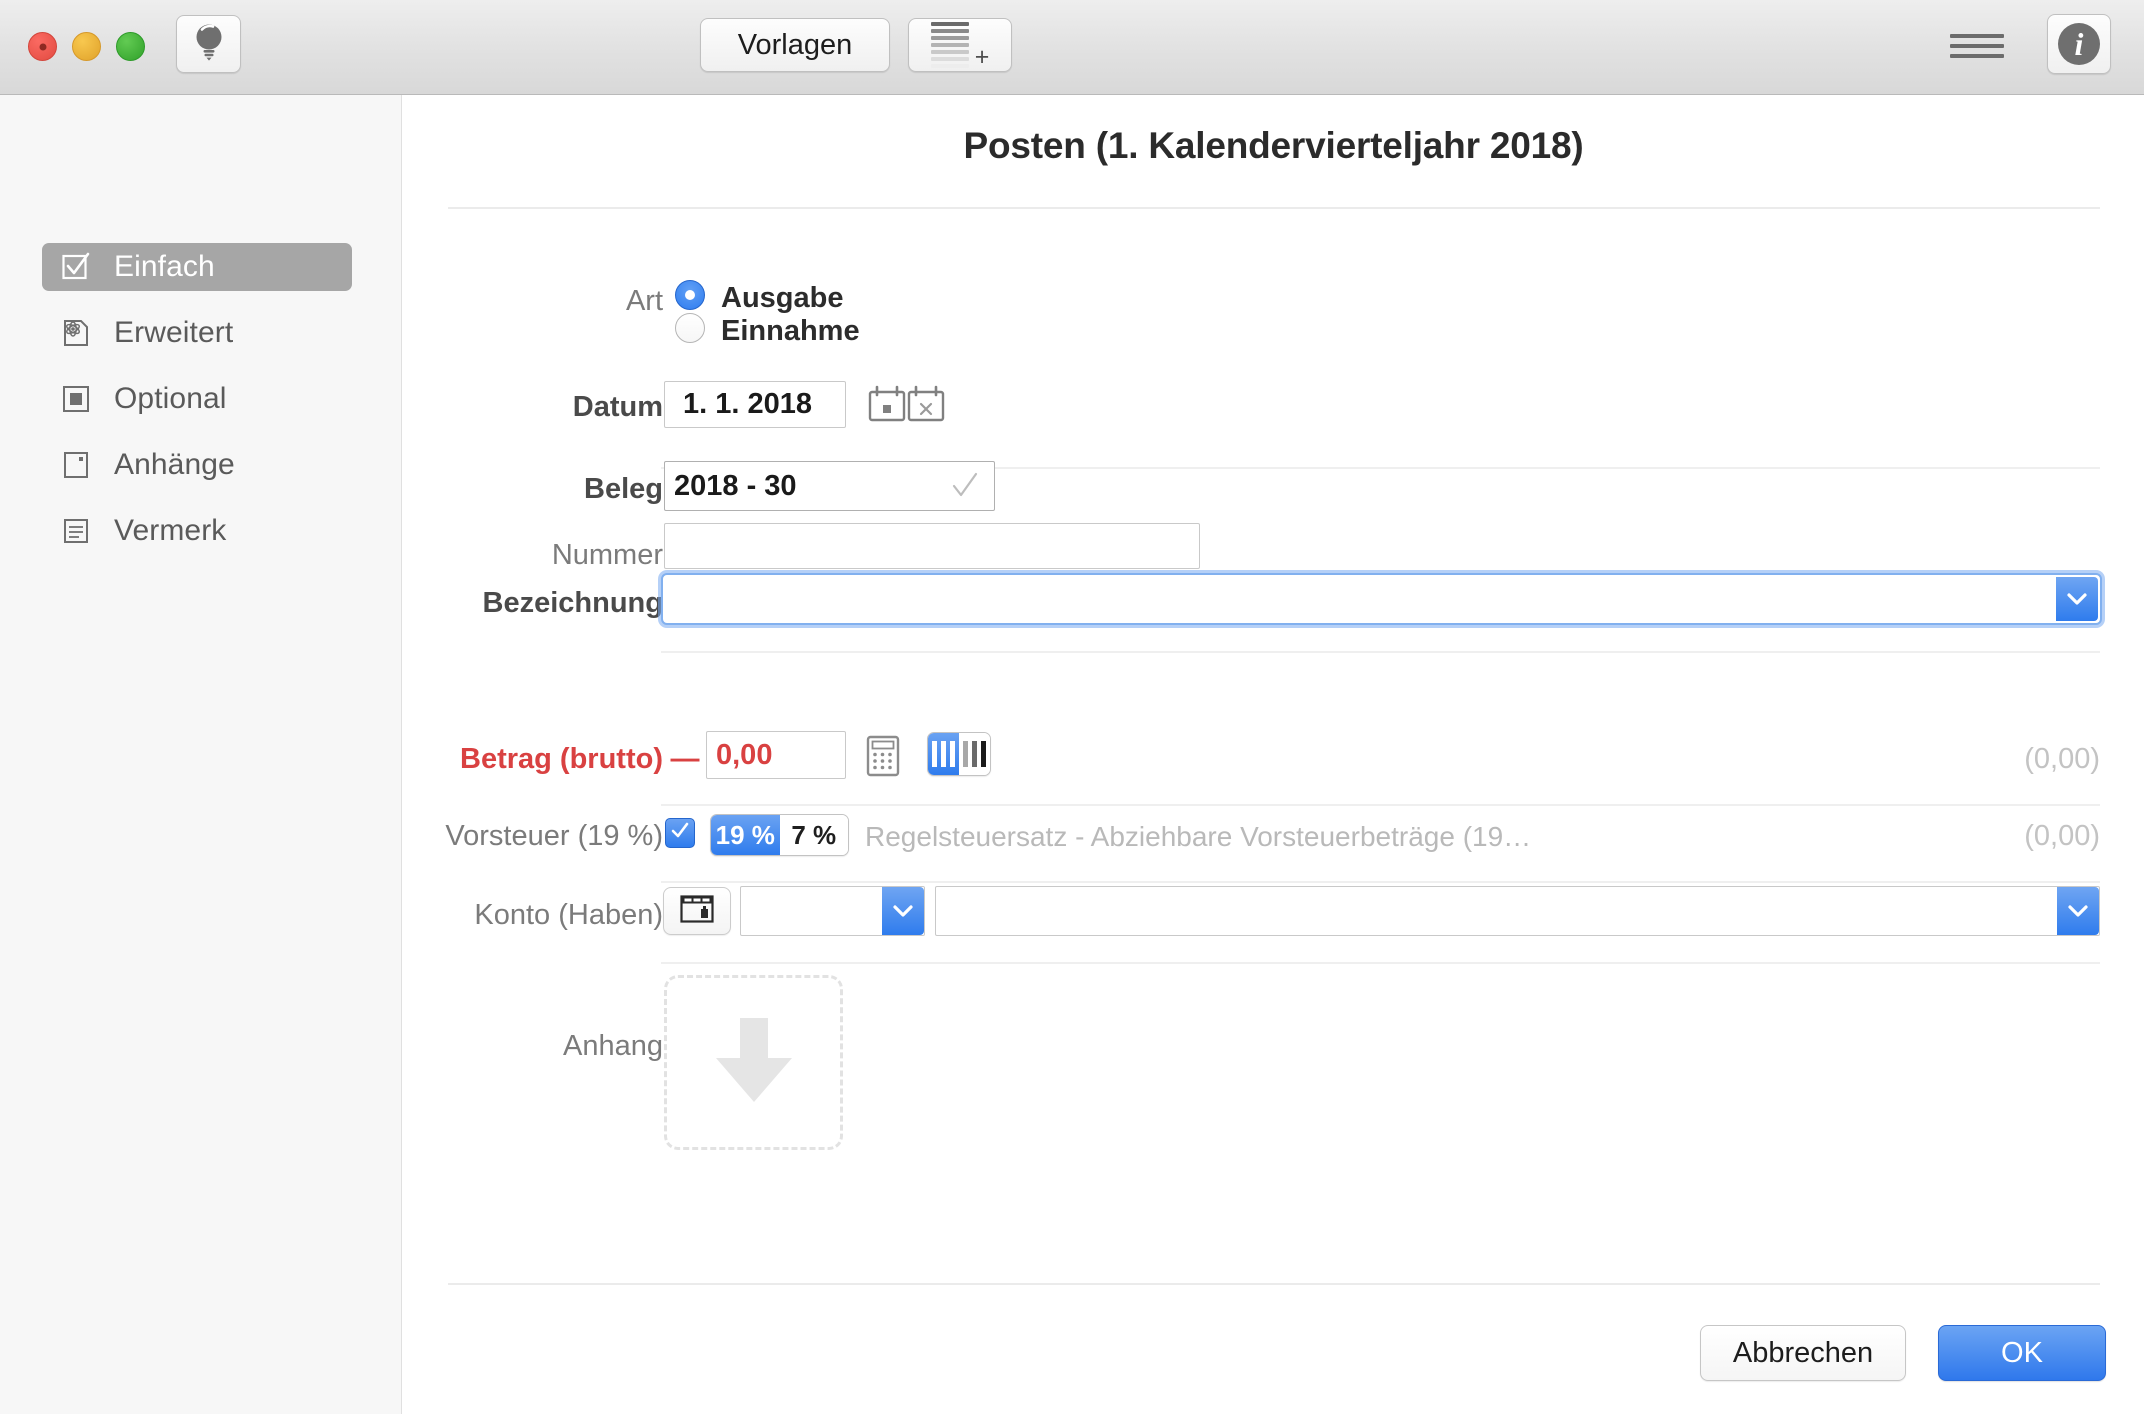  I want to click on lightbulb-icon, so click(209, 44).